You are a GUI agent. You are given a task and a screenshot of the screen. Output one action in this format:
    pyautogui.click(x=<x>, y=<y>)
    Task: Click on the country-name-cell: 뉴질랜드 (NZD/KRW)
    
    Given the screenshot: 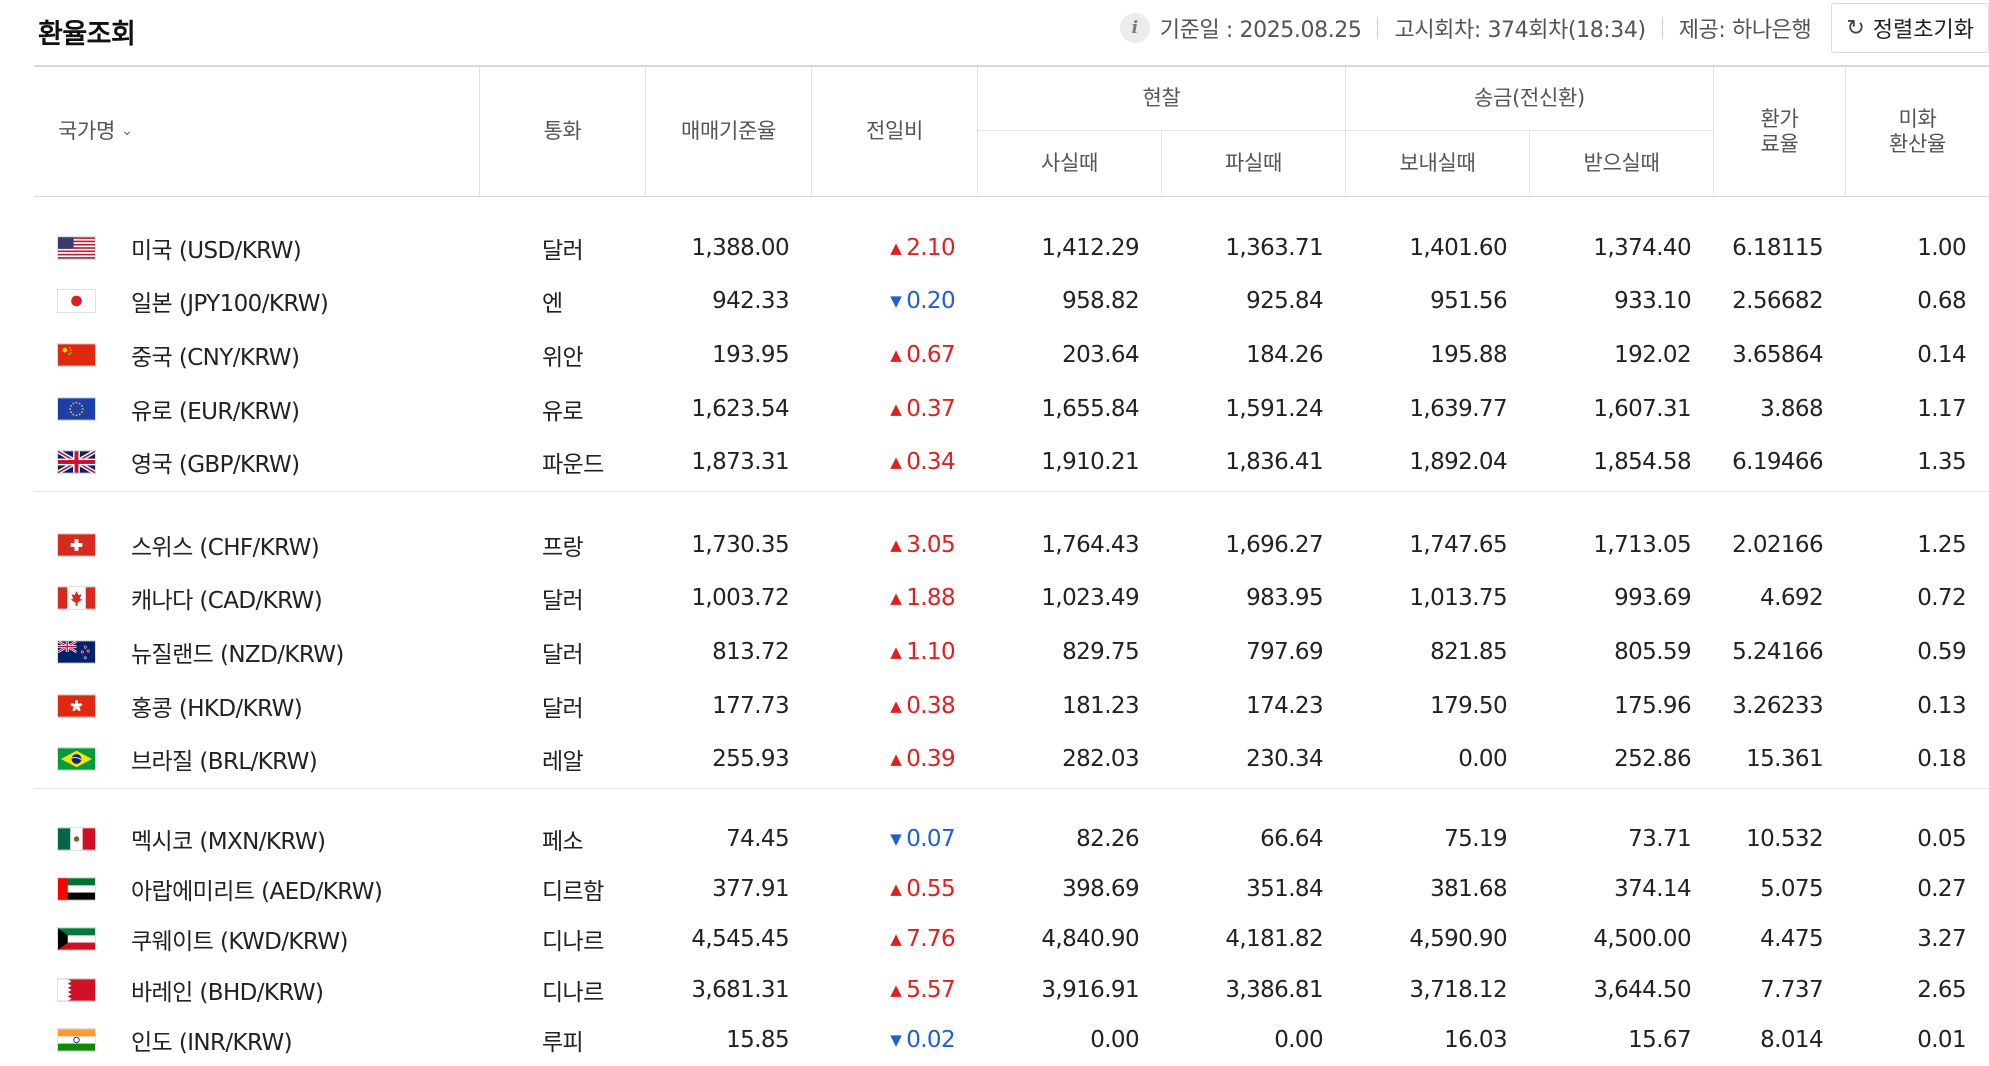 What is the action you would take?
    pyautogui.click(x=257, y=652)
    